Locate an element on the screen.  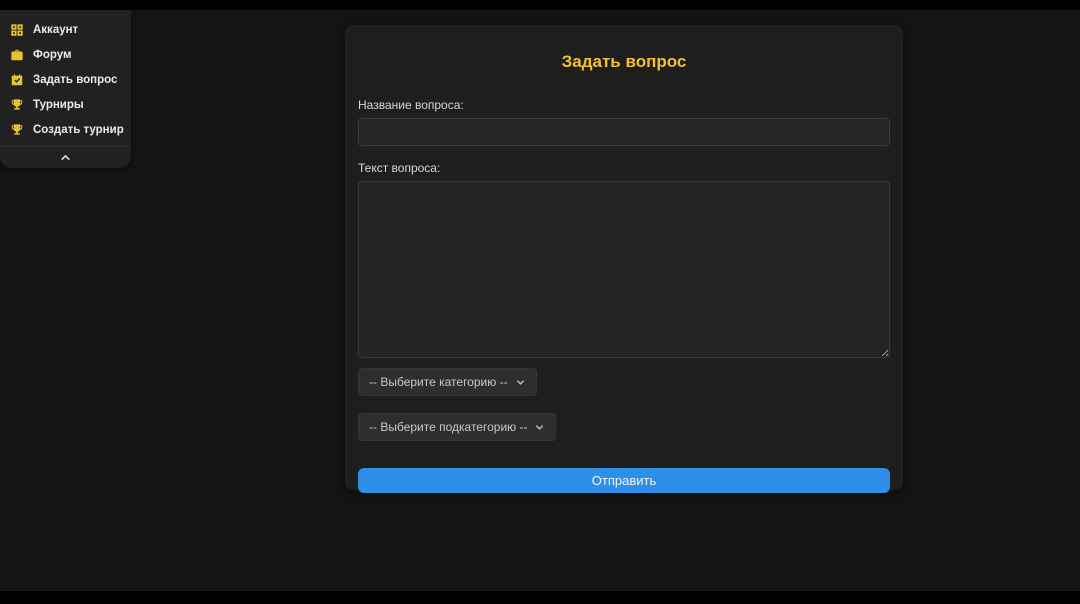
sidebar-item-label: Создать турнир is located at coordinates (78, 129).